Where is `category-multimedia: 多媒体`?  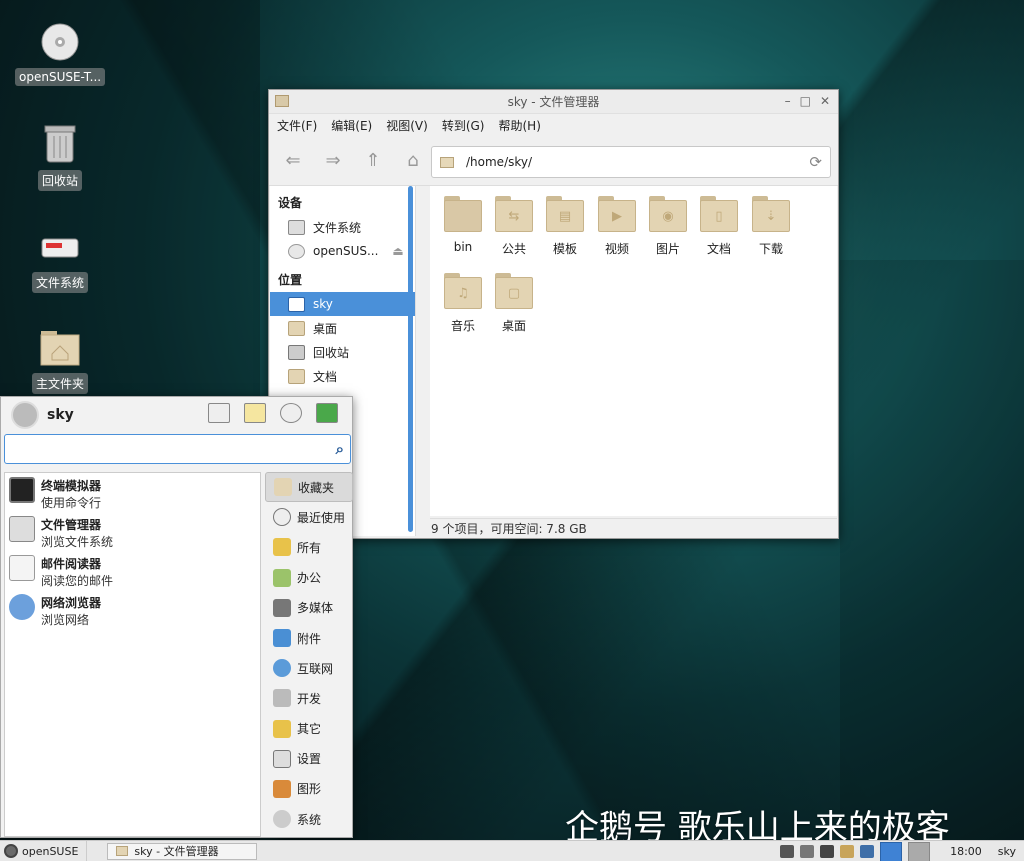
category-multimedia: 多媒体 is located at coordinates (309, 608).